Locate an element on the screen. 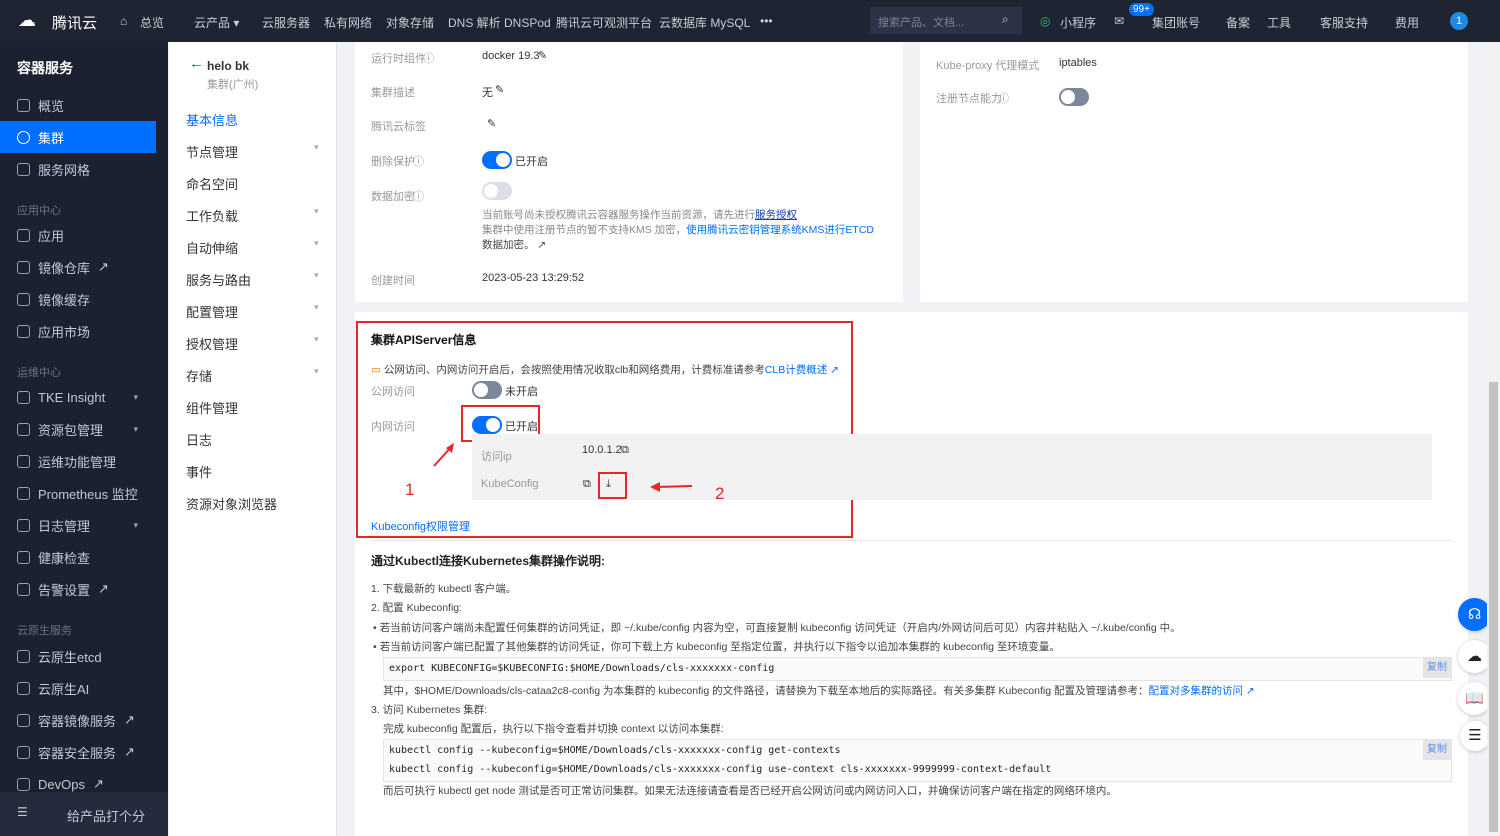 The width and height of the screenshot is (1500, 836). search-icon: ⌕ is located at coordinates (1005, 19).